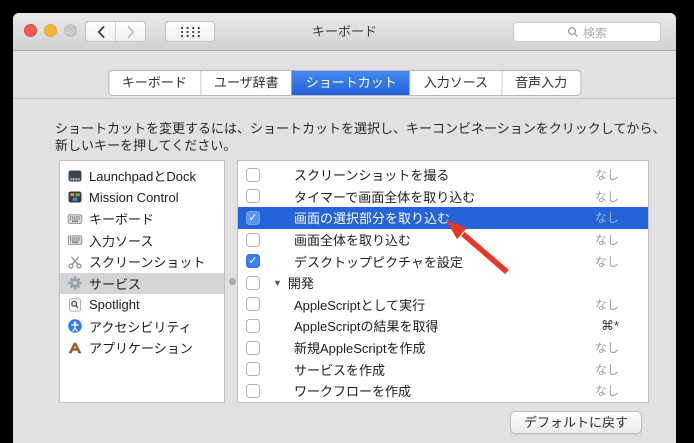 The height and width of the screenshot is (443, 694). What do you see at coordinates (154, 83) in the screenshot?
I see `tab-keyboard: キーボード` at bounding box center [154, 83].